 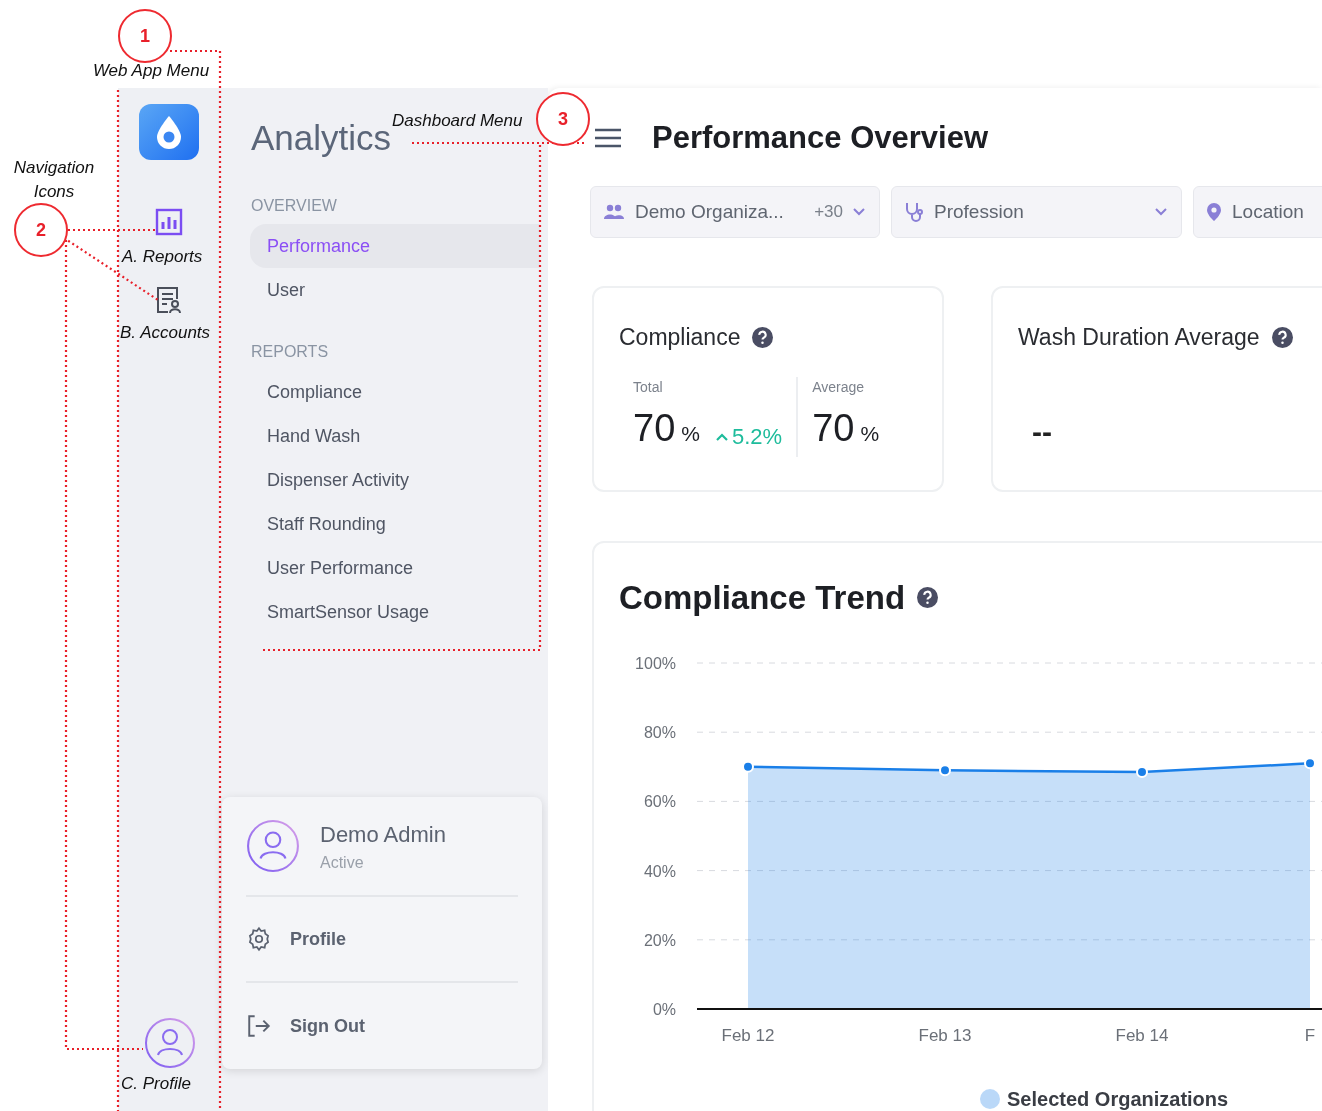 I want to click on filter-dropdown: Profession, so click(x=1036, y=212).